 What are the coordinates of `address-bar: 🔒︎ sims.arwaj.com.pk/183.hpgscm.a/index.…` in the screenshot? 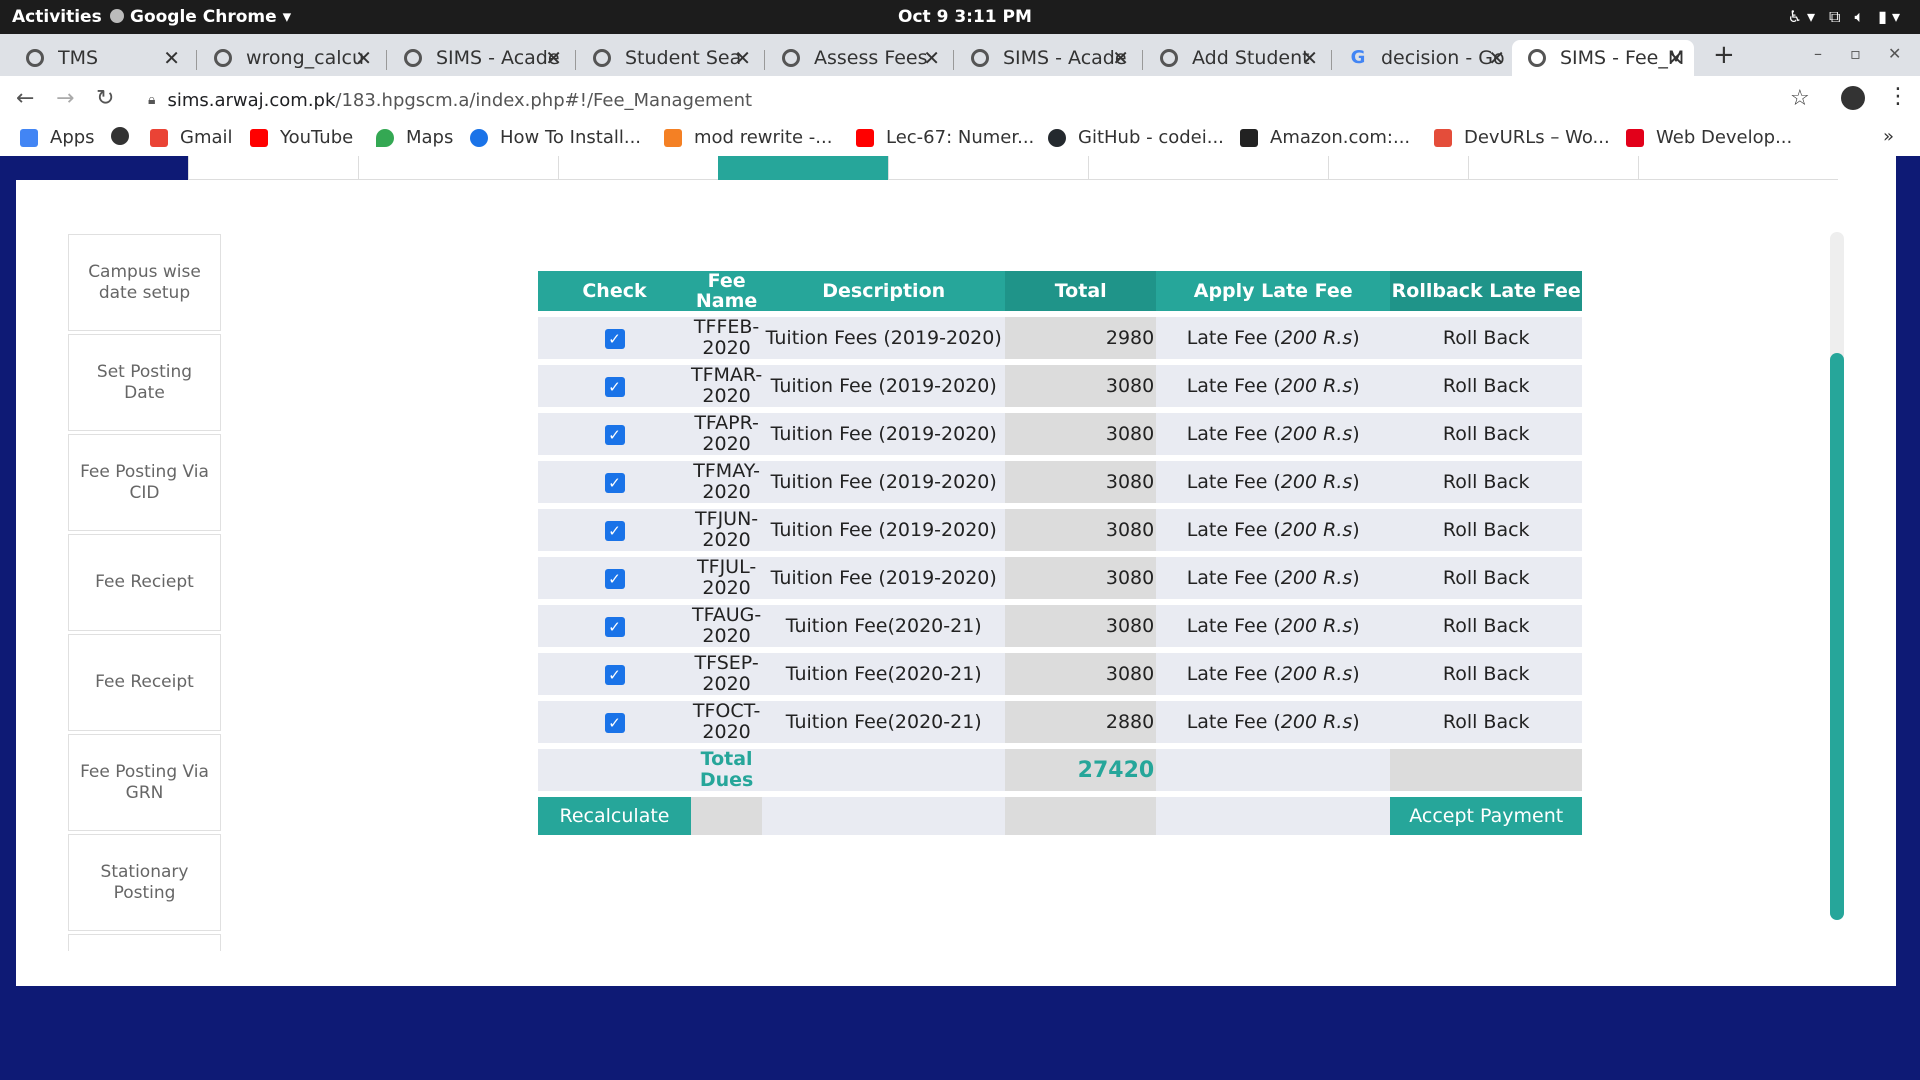 It's located at (968, 100).